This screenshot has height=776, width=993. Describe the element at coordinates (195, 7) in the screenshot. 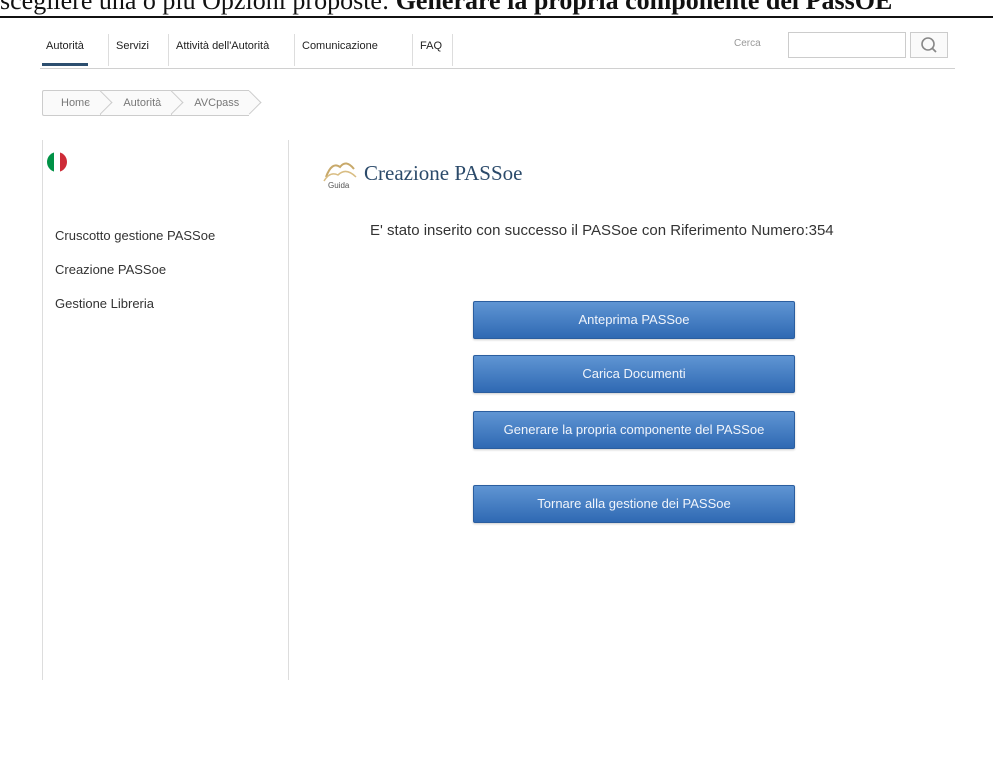

I see `caption-prefix: scegliere una o più Opzioni proposte:` at that location.